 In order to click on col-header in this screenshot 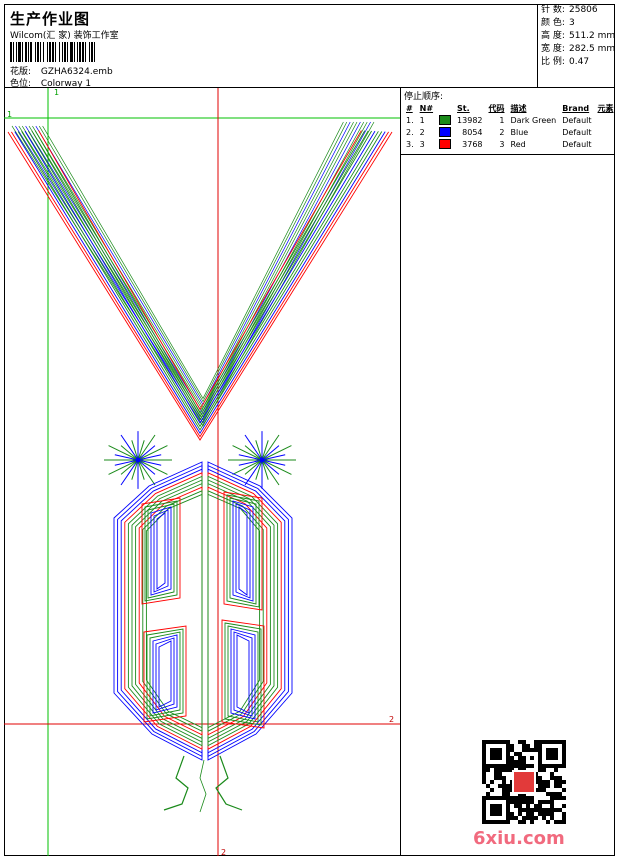, I will do `click(445, 108)`.